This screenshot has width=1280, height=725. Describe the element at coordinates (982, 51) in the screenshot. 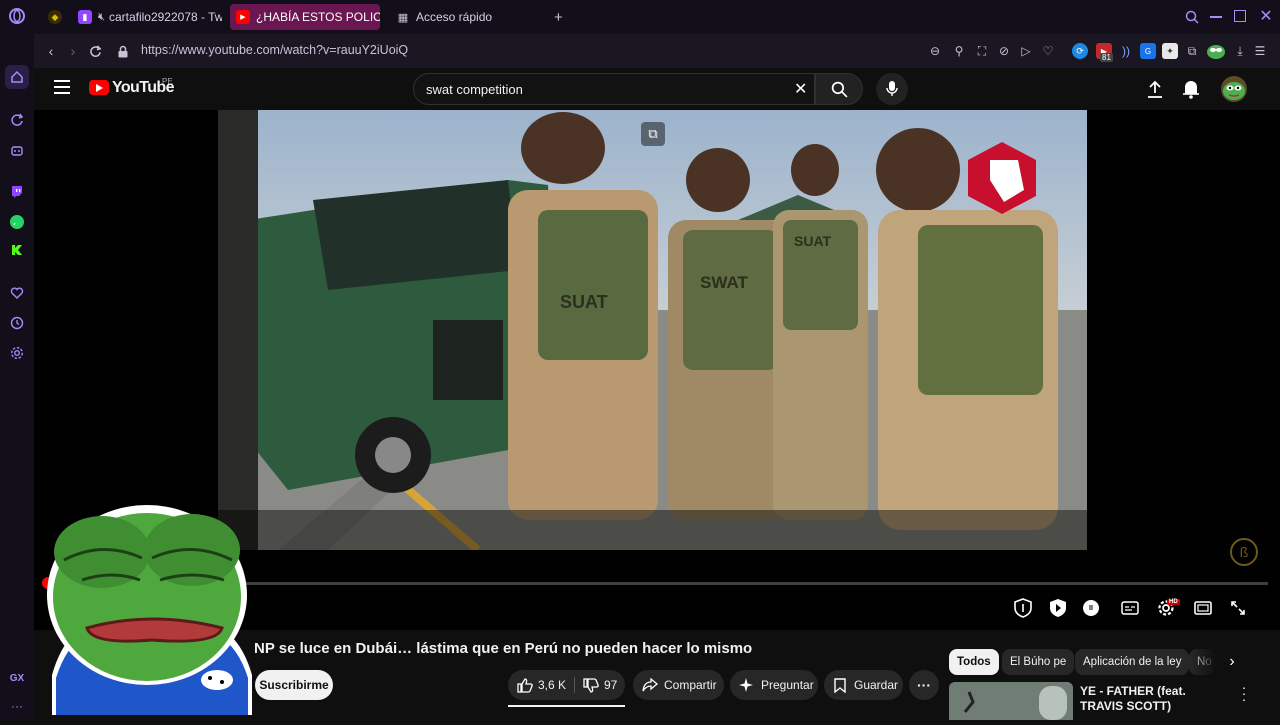

I see `snapshot-icon: ⛶` at that location.